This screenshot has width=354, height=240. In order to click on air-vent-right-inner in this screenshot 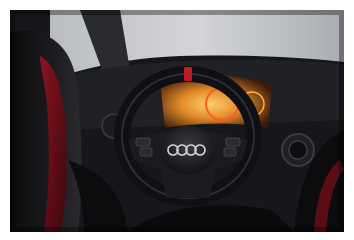, I will do `click(298, 150)`.